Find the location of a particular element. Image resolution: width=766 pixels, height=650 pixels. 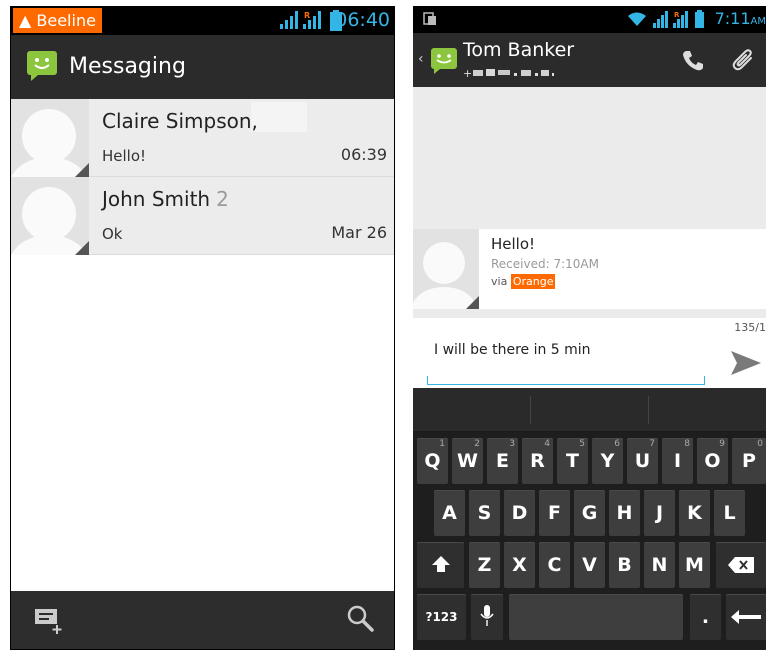

space-key is located at coordinates (596, 617).